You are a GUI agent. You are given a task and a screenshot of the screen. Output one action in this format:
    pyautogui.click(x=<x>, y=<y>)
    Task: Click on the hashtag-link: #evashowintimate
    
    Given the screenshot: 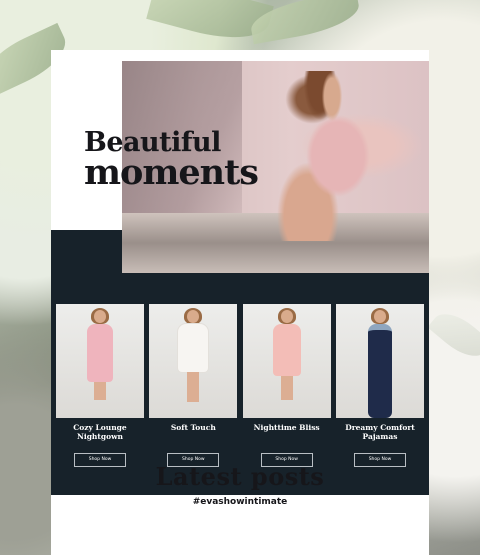 What is the action you would take?
    pyautogui.click(x=240, y=502)
    